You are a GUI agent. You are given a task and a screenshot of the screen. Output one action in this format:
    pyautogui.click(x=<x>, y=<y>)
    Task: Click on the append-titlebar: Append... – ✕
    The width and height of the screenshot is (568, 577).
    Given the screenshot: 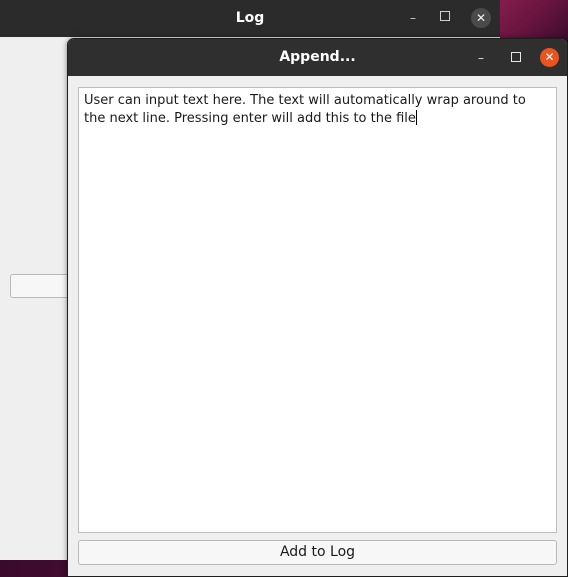 What is the action you would take?
    pyautogui.click(x=317, y=57)
    